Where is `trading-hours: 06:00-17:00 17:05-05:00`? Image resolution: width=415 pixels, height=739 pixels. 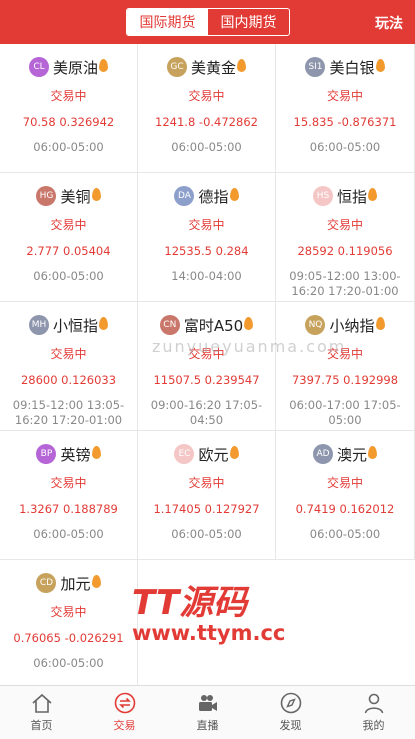
trading-hours: 06:00-17:00 17:05-05:00 is located at coordinates (345, 412).